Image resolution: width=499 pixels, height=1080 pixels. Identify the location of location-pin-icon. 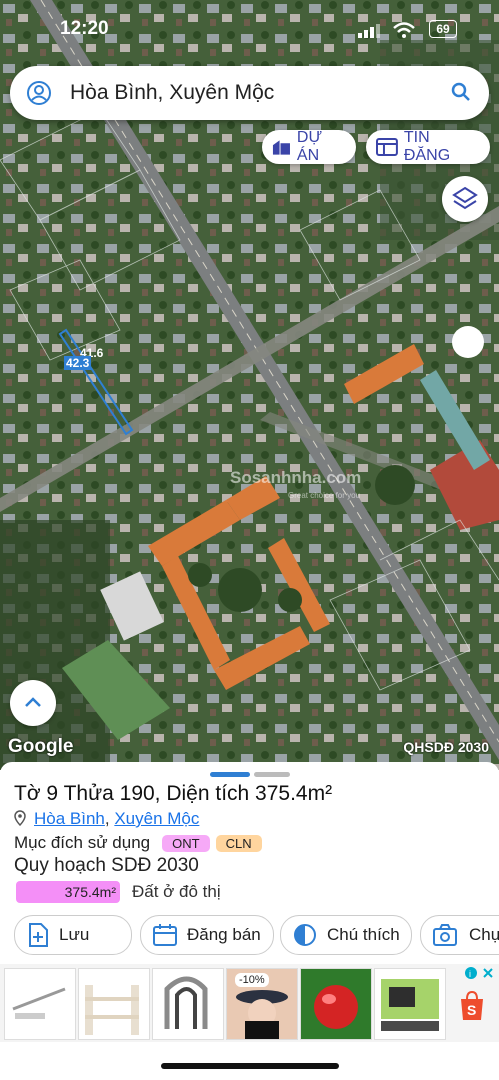
(20, 818).